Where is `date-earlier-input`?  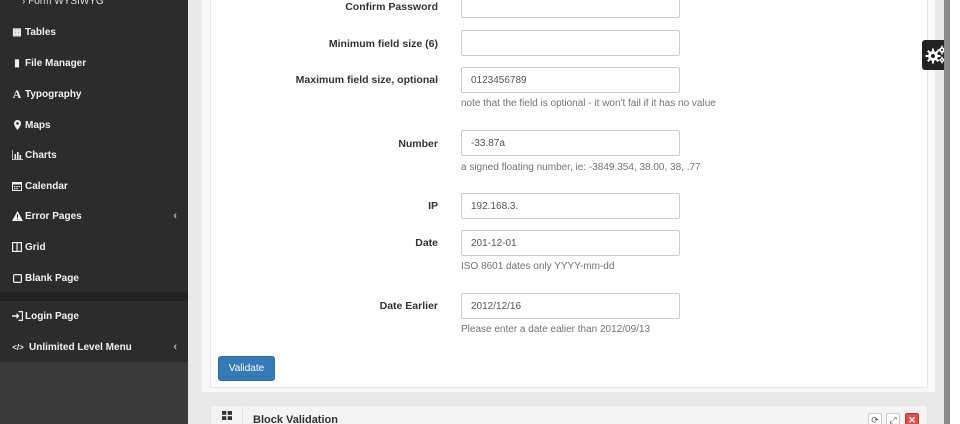 date-earlier-input is located at coordinates (570, 306).